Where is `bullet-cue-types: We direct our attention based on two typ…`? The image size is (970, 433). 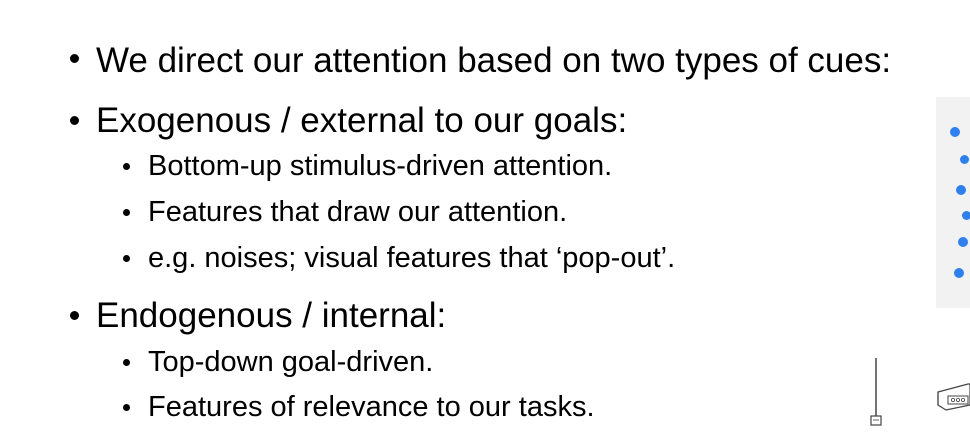
bullet-cue-types: We direct our attention based on two typ… is located at coordinates (494, 60).